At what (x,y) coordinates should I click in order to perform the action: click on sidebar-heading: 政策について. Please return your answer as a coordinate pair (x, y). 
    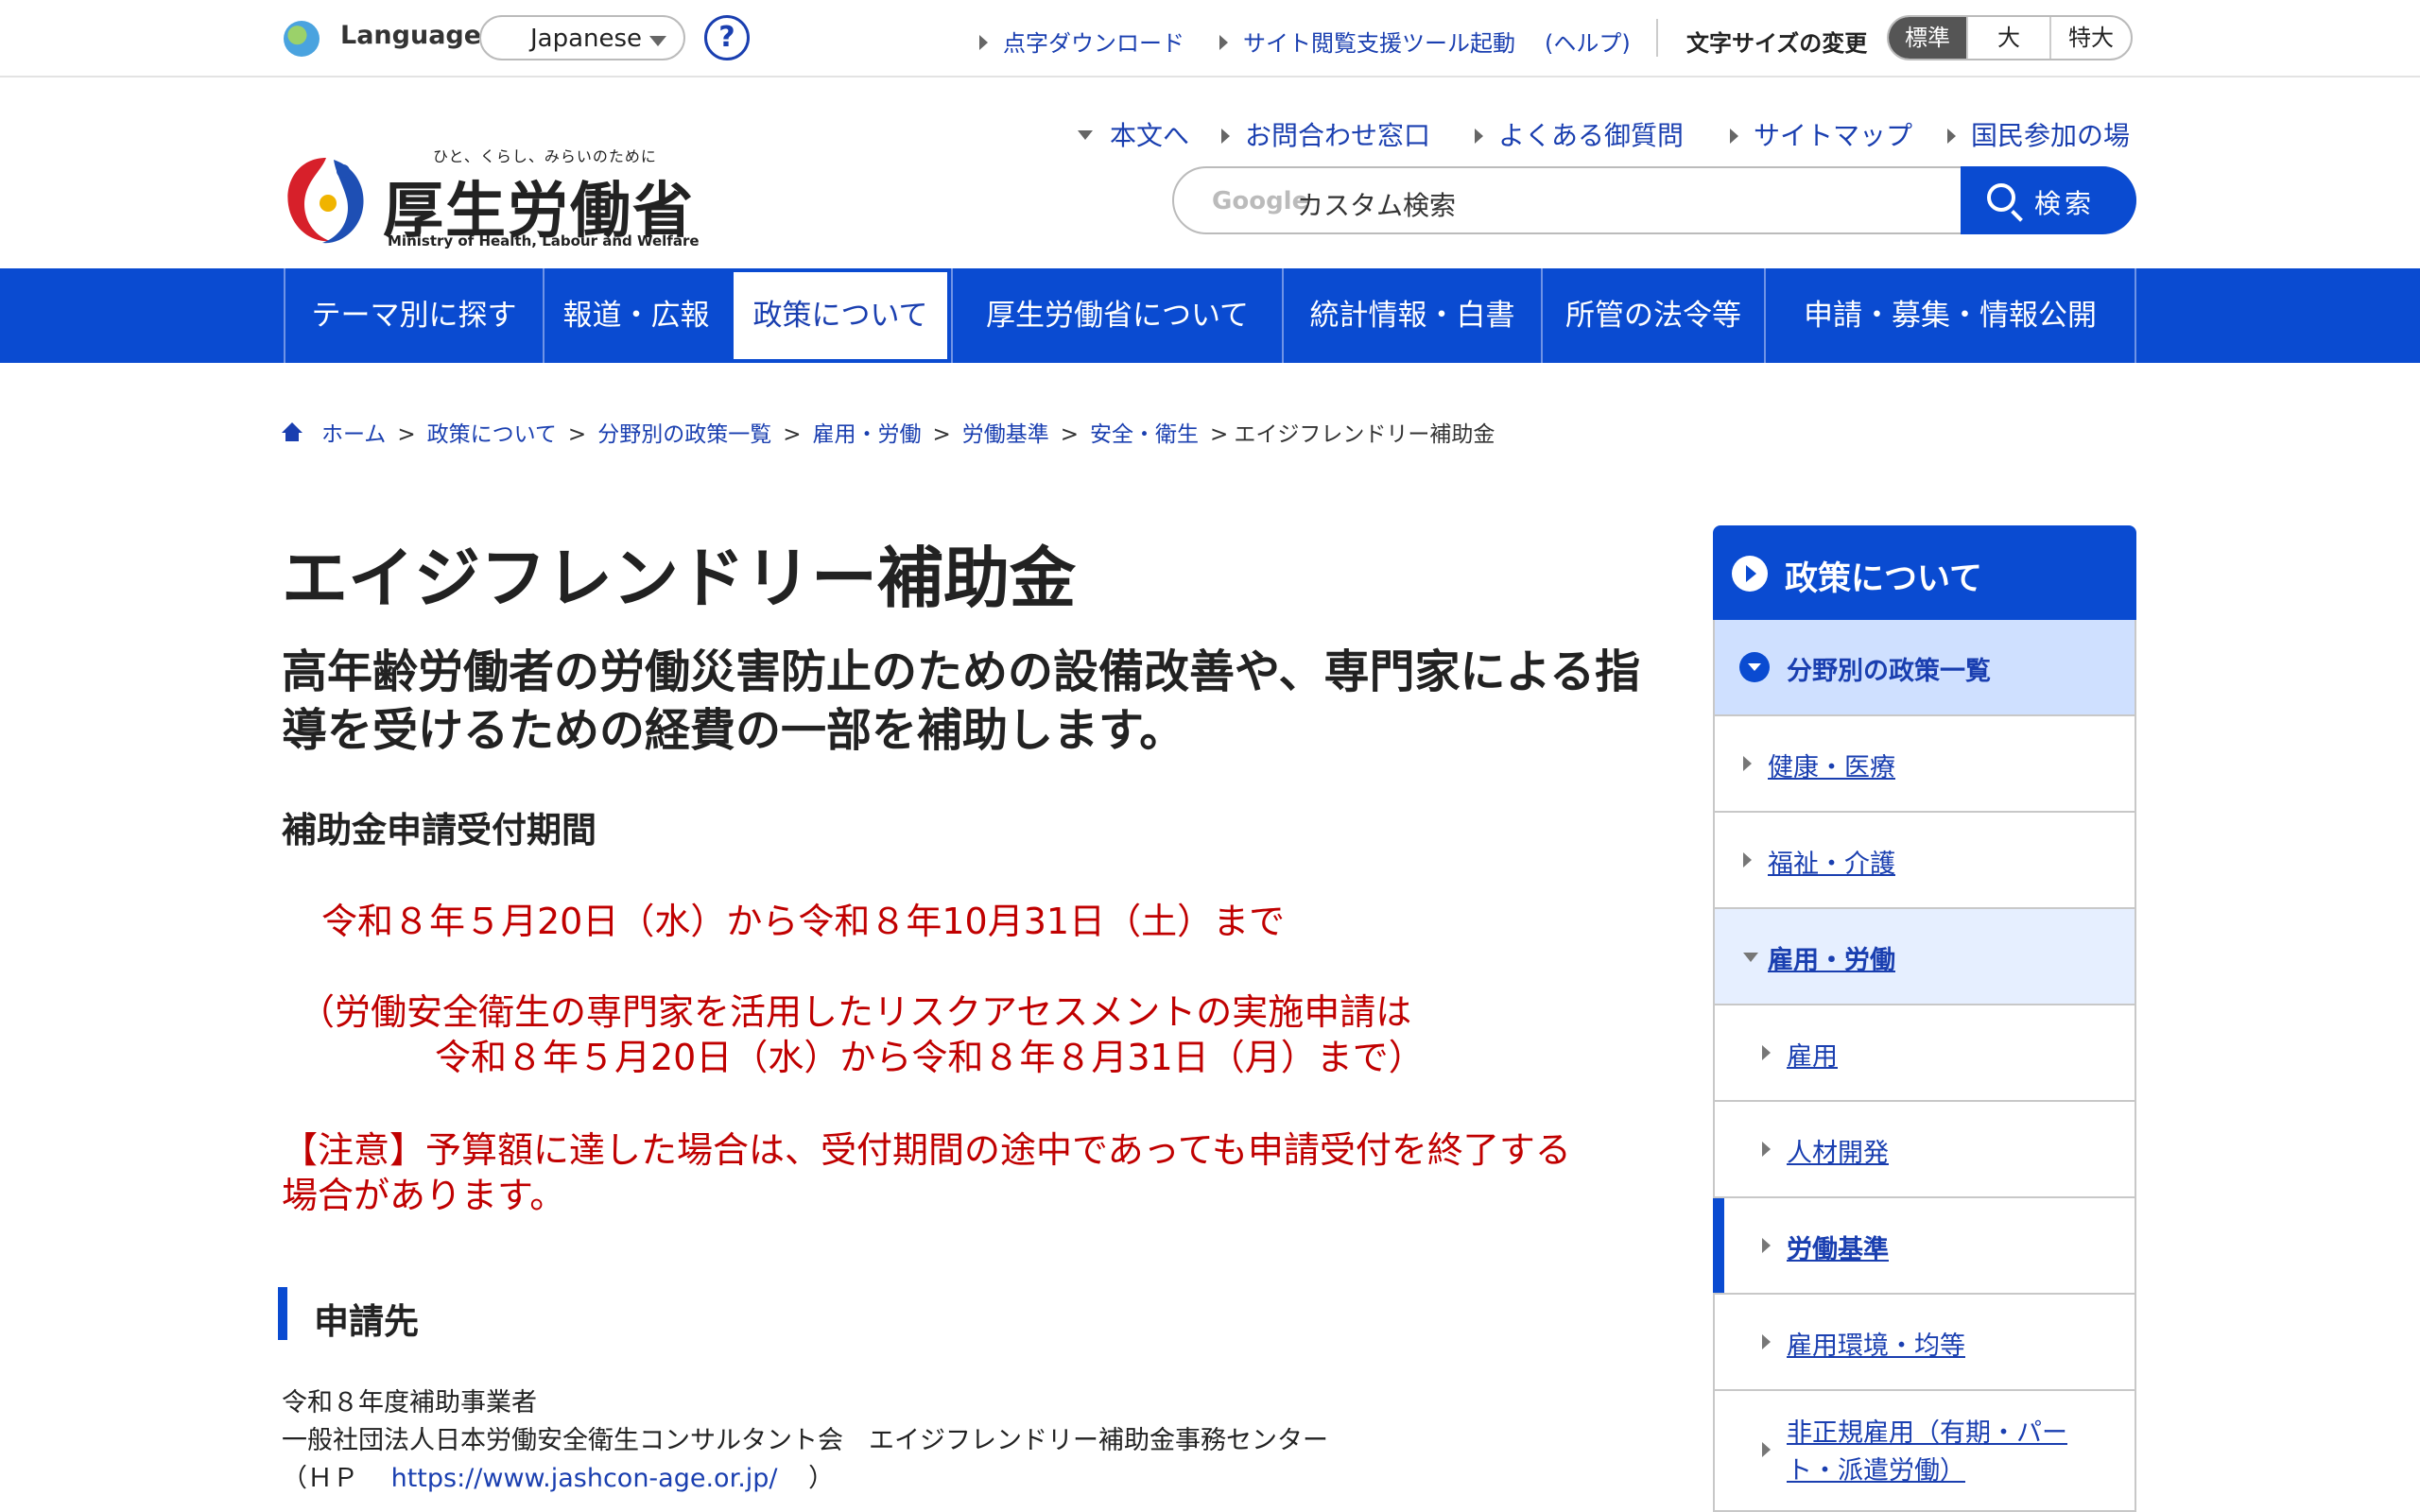
    Looking at the image, I should click on (1924, 572).